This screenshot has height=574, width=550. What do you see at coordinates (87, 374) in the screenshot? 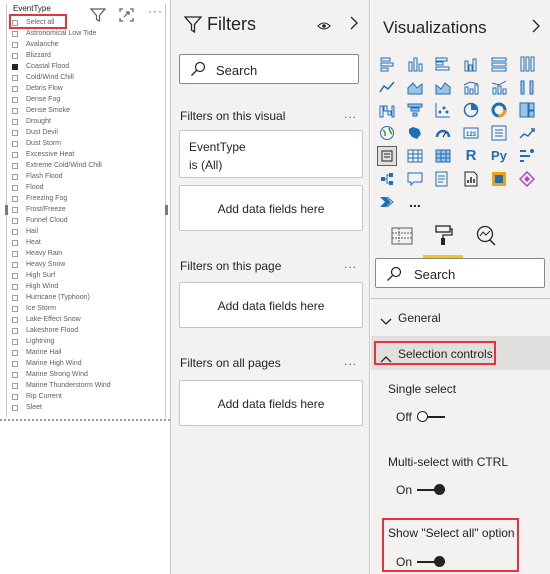
I see `slicer-list-item: Marine Strong Wind` at bounding box center [87, 374].